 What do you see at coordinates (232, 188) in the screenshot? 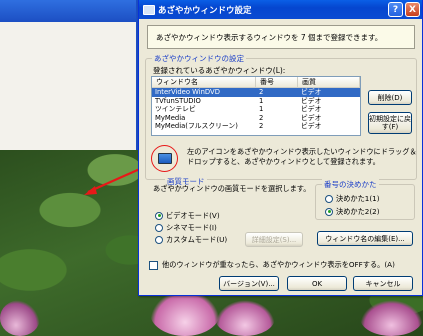
I see `quality-mode-description: あざやかウィンドウの画質モードを選択します。` at bounding box center [232, 188].